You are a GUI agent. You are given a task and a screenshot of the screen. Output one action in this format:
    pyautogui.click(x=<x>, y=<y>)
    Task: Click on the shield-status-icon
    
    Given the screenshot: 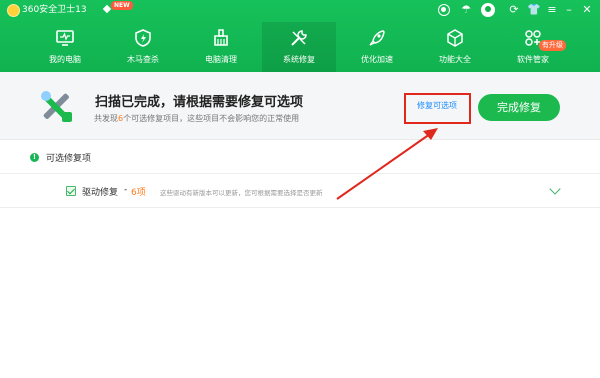 What is the action you would take?
    pyautogui.click(x=444, y=10)
    